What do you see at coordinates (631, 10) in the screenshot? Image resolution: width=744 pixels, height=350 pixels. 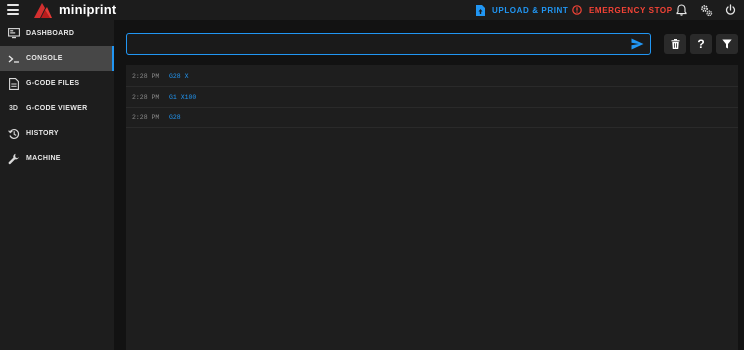 I see `emergency-stop-label: EMERGENCY STOP` at bounding box center [631, 10].